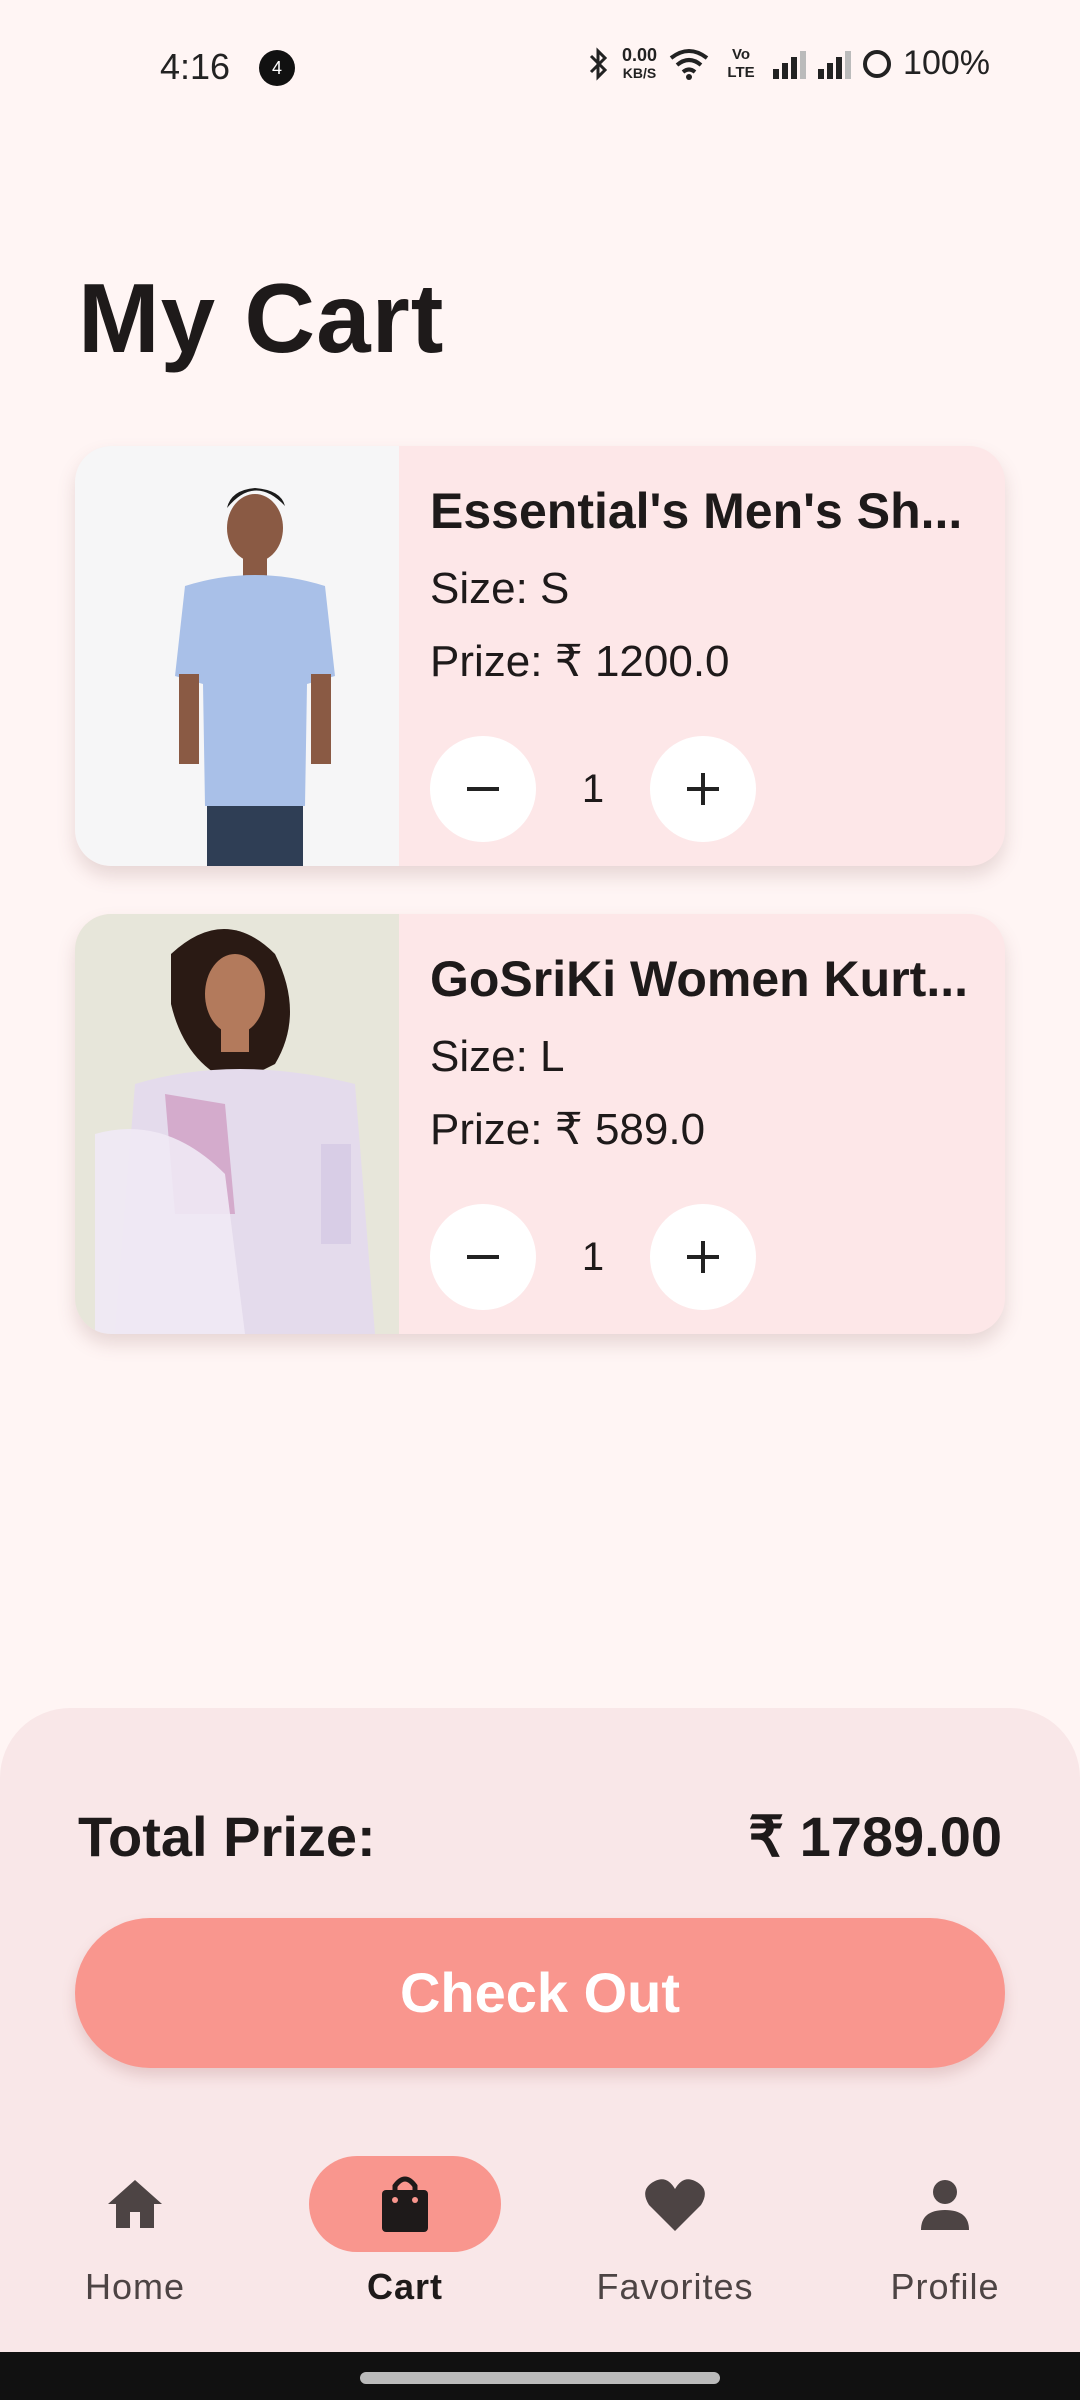  I want to click on total-prize-value: ₹ 1789.00, so click(875, 1836).